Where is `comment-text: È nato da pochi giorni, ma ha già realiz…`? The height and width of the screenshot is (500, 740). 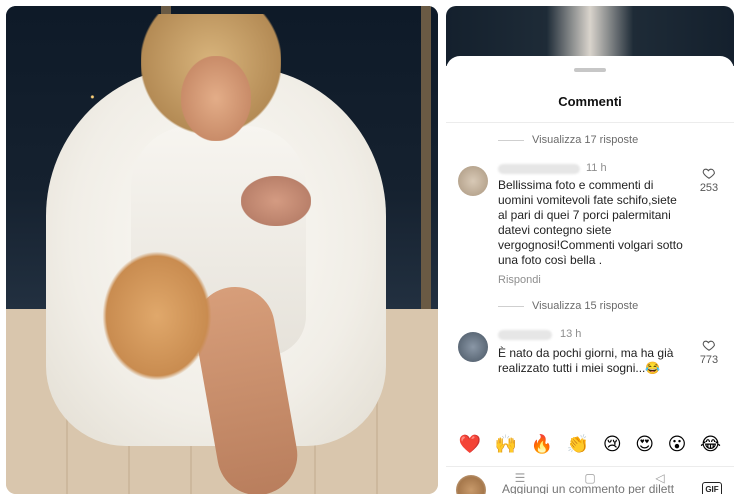
comment-text: È nato da pochi giorni, ma ha già realiz… is located at coordinates (586, 360).